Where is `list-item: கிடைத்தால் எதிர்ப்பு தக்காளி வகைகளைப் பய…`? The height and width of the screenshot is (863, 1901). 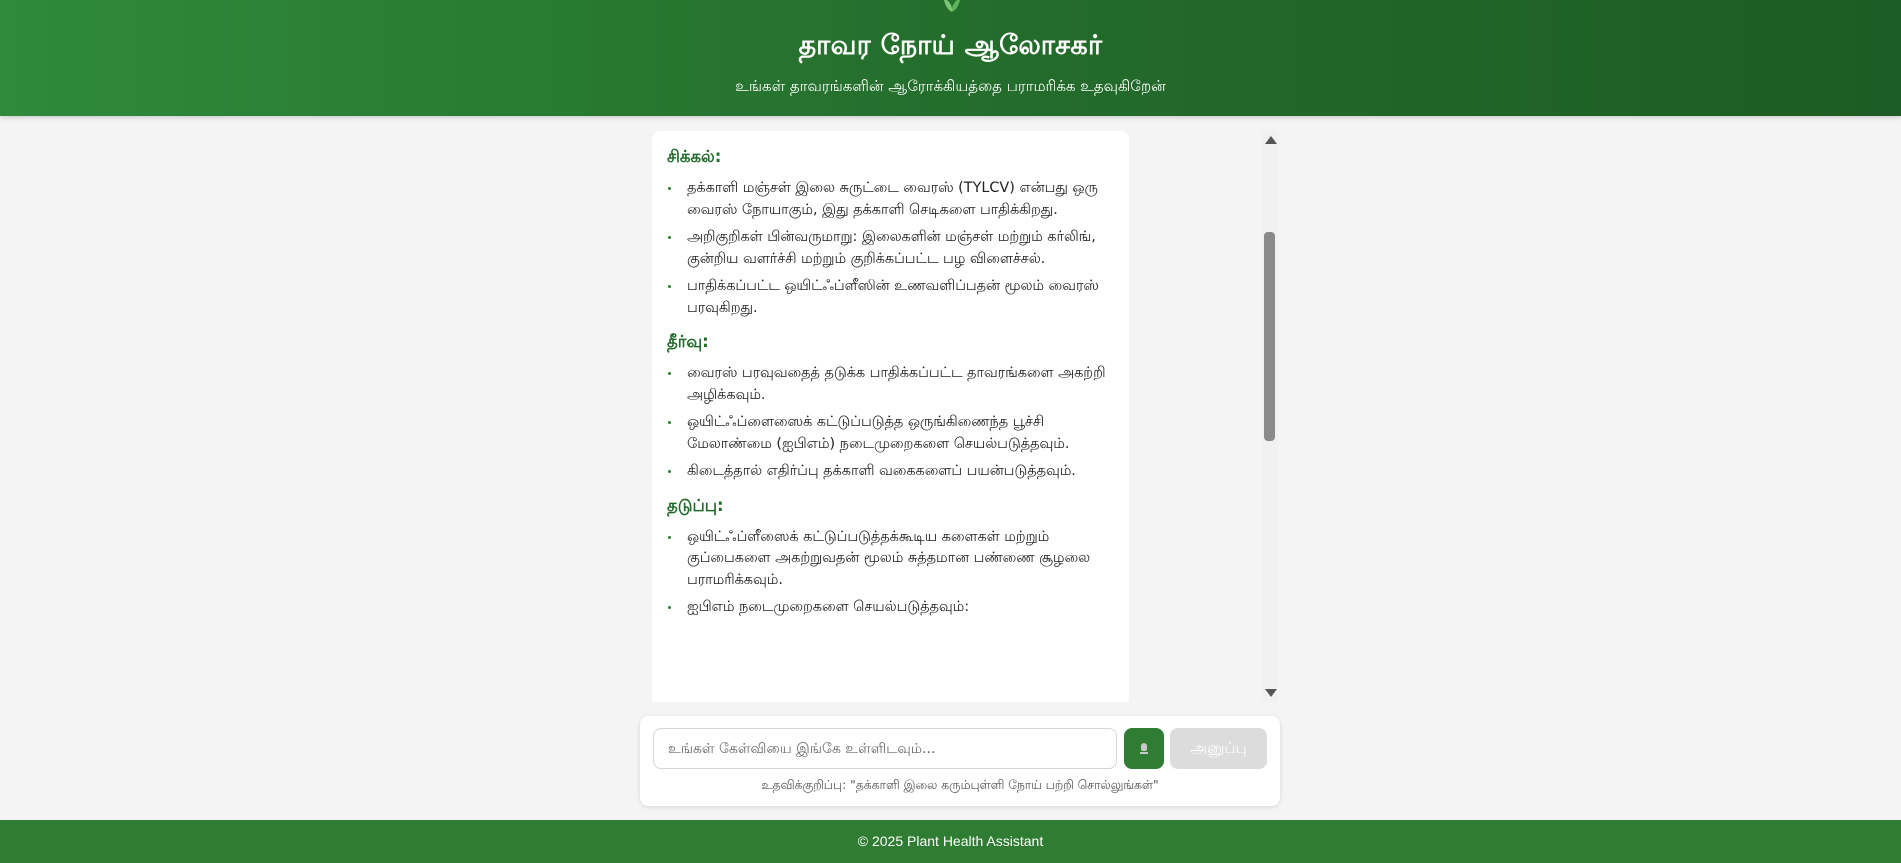 list-item: கிடைத்தால் எதிர்ப்பு தக்காளி வகைகளைப் பய… is located at coordinates (891, 472).